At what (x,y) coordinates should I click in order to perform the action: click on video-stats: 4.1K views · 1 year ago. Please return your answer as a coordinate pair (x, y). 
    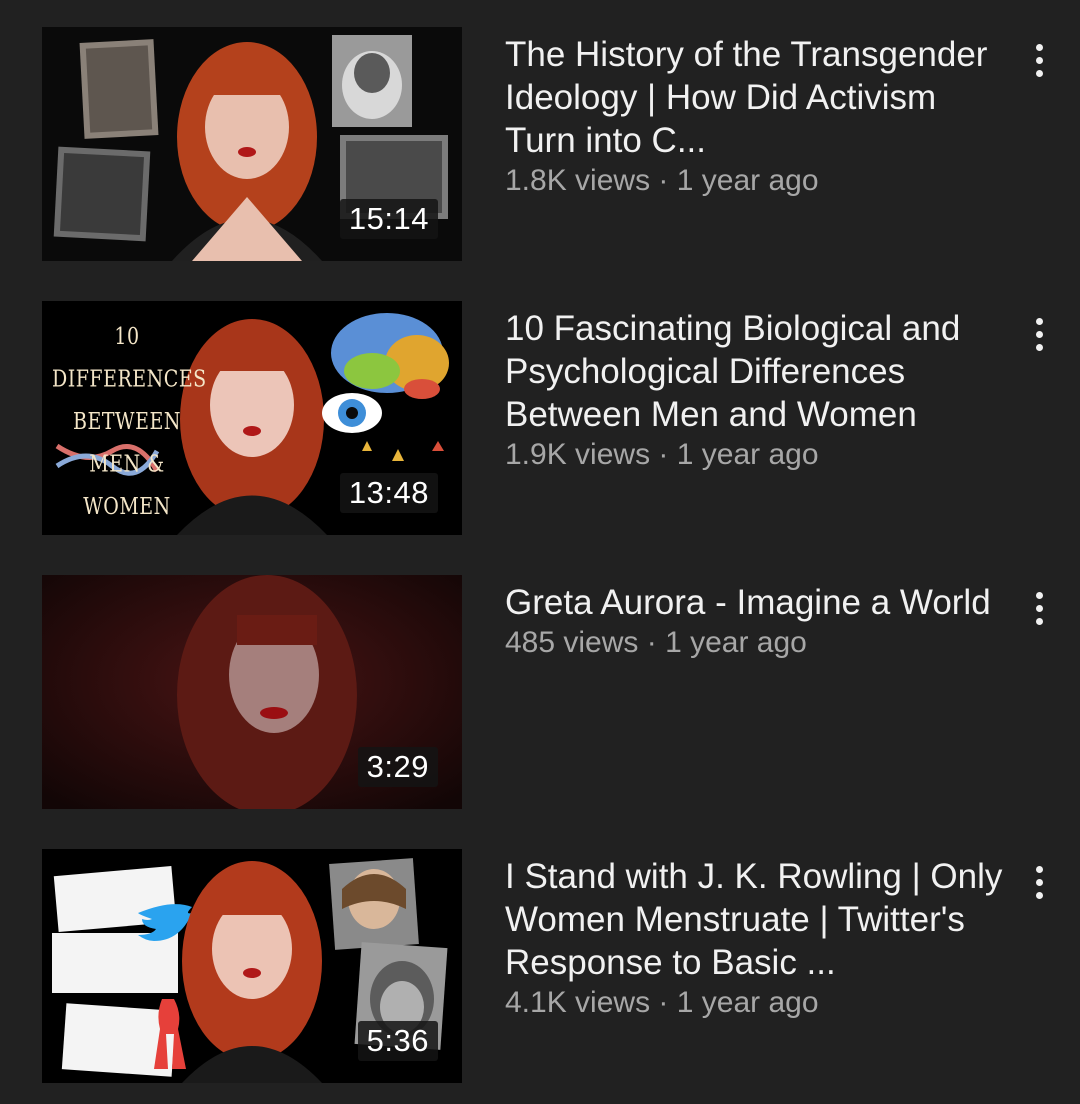
    Looking at the image, I should click on (755, 1003).